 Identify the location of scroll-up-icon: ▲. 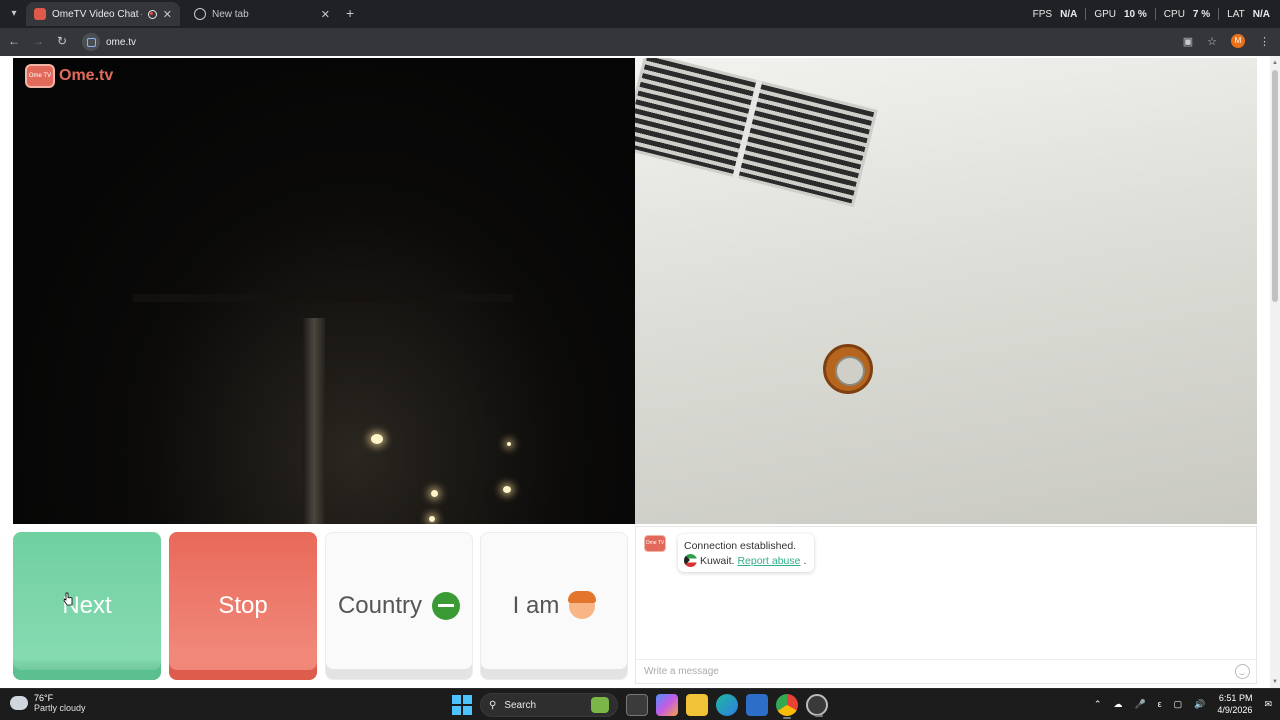
(1275, 63).